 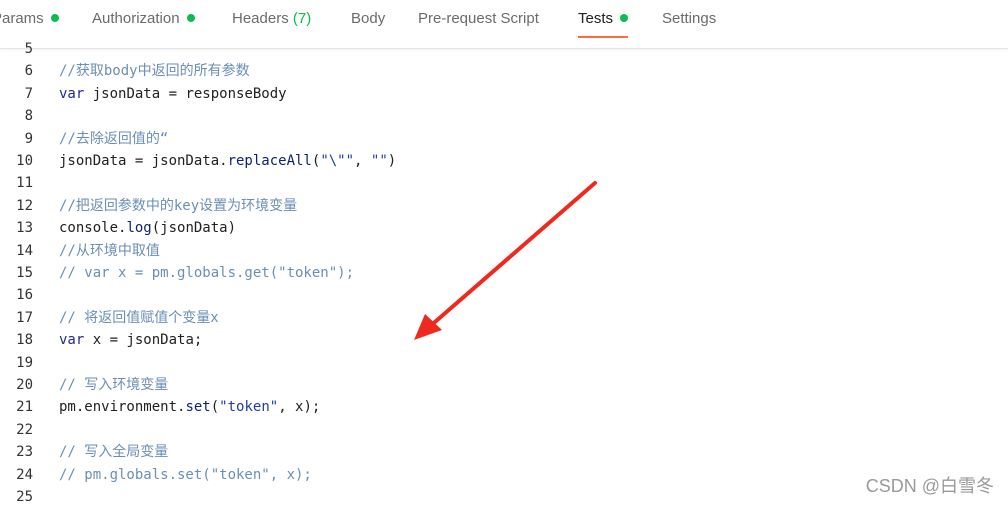 I want to click on code-line: 17 // 将返回值赋值个变量x, so click(x=504, y=318).